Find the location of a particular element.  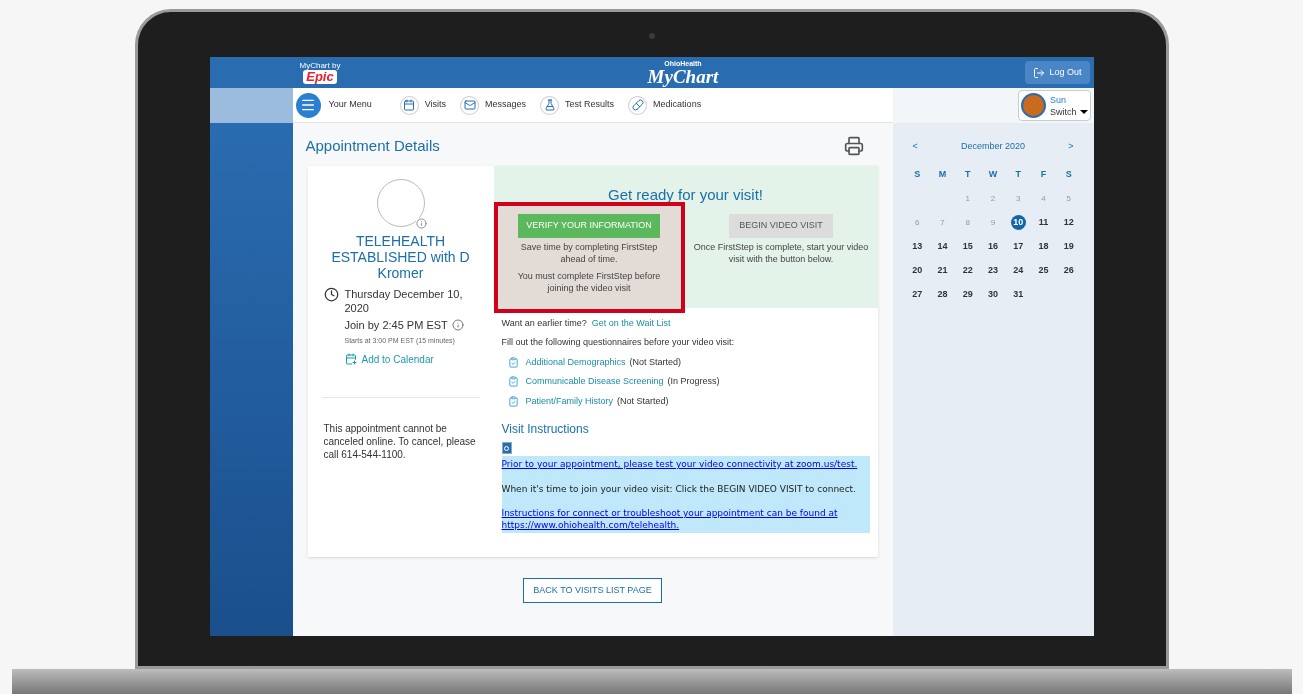

weekday-label: M is located at coordinates (942, 174).